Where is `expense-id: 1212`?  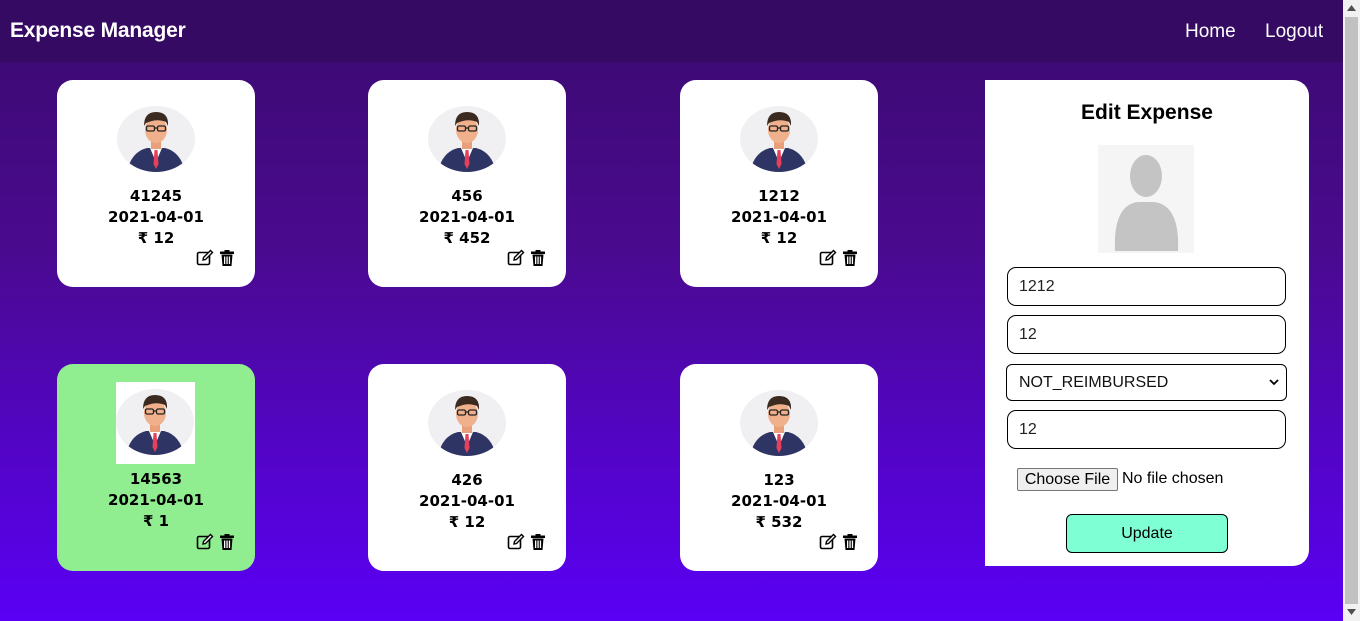
expense-id: 1212 is located at coordinates (779, 196).